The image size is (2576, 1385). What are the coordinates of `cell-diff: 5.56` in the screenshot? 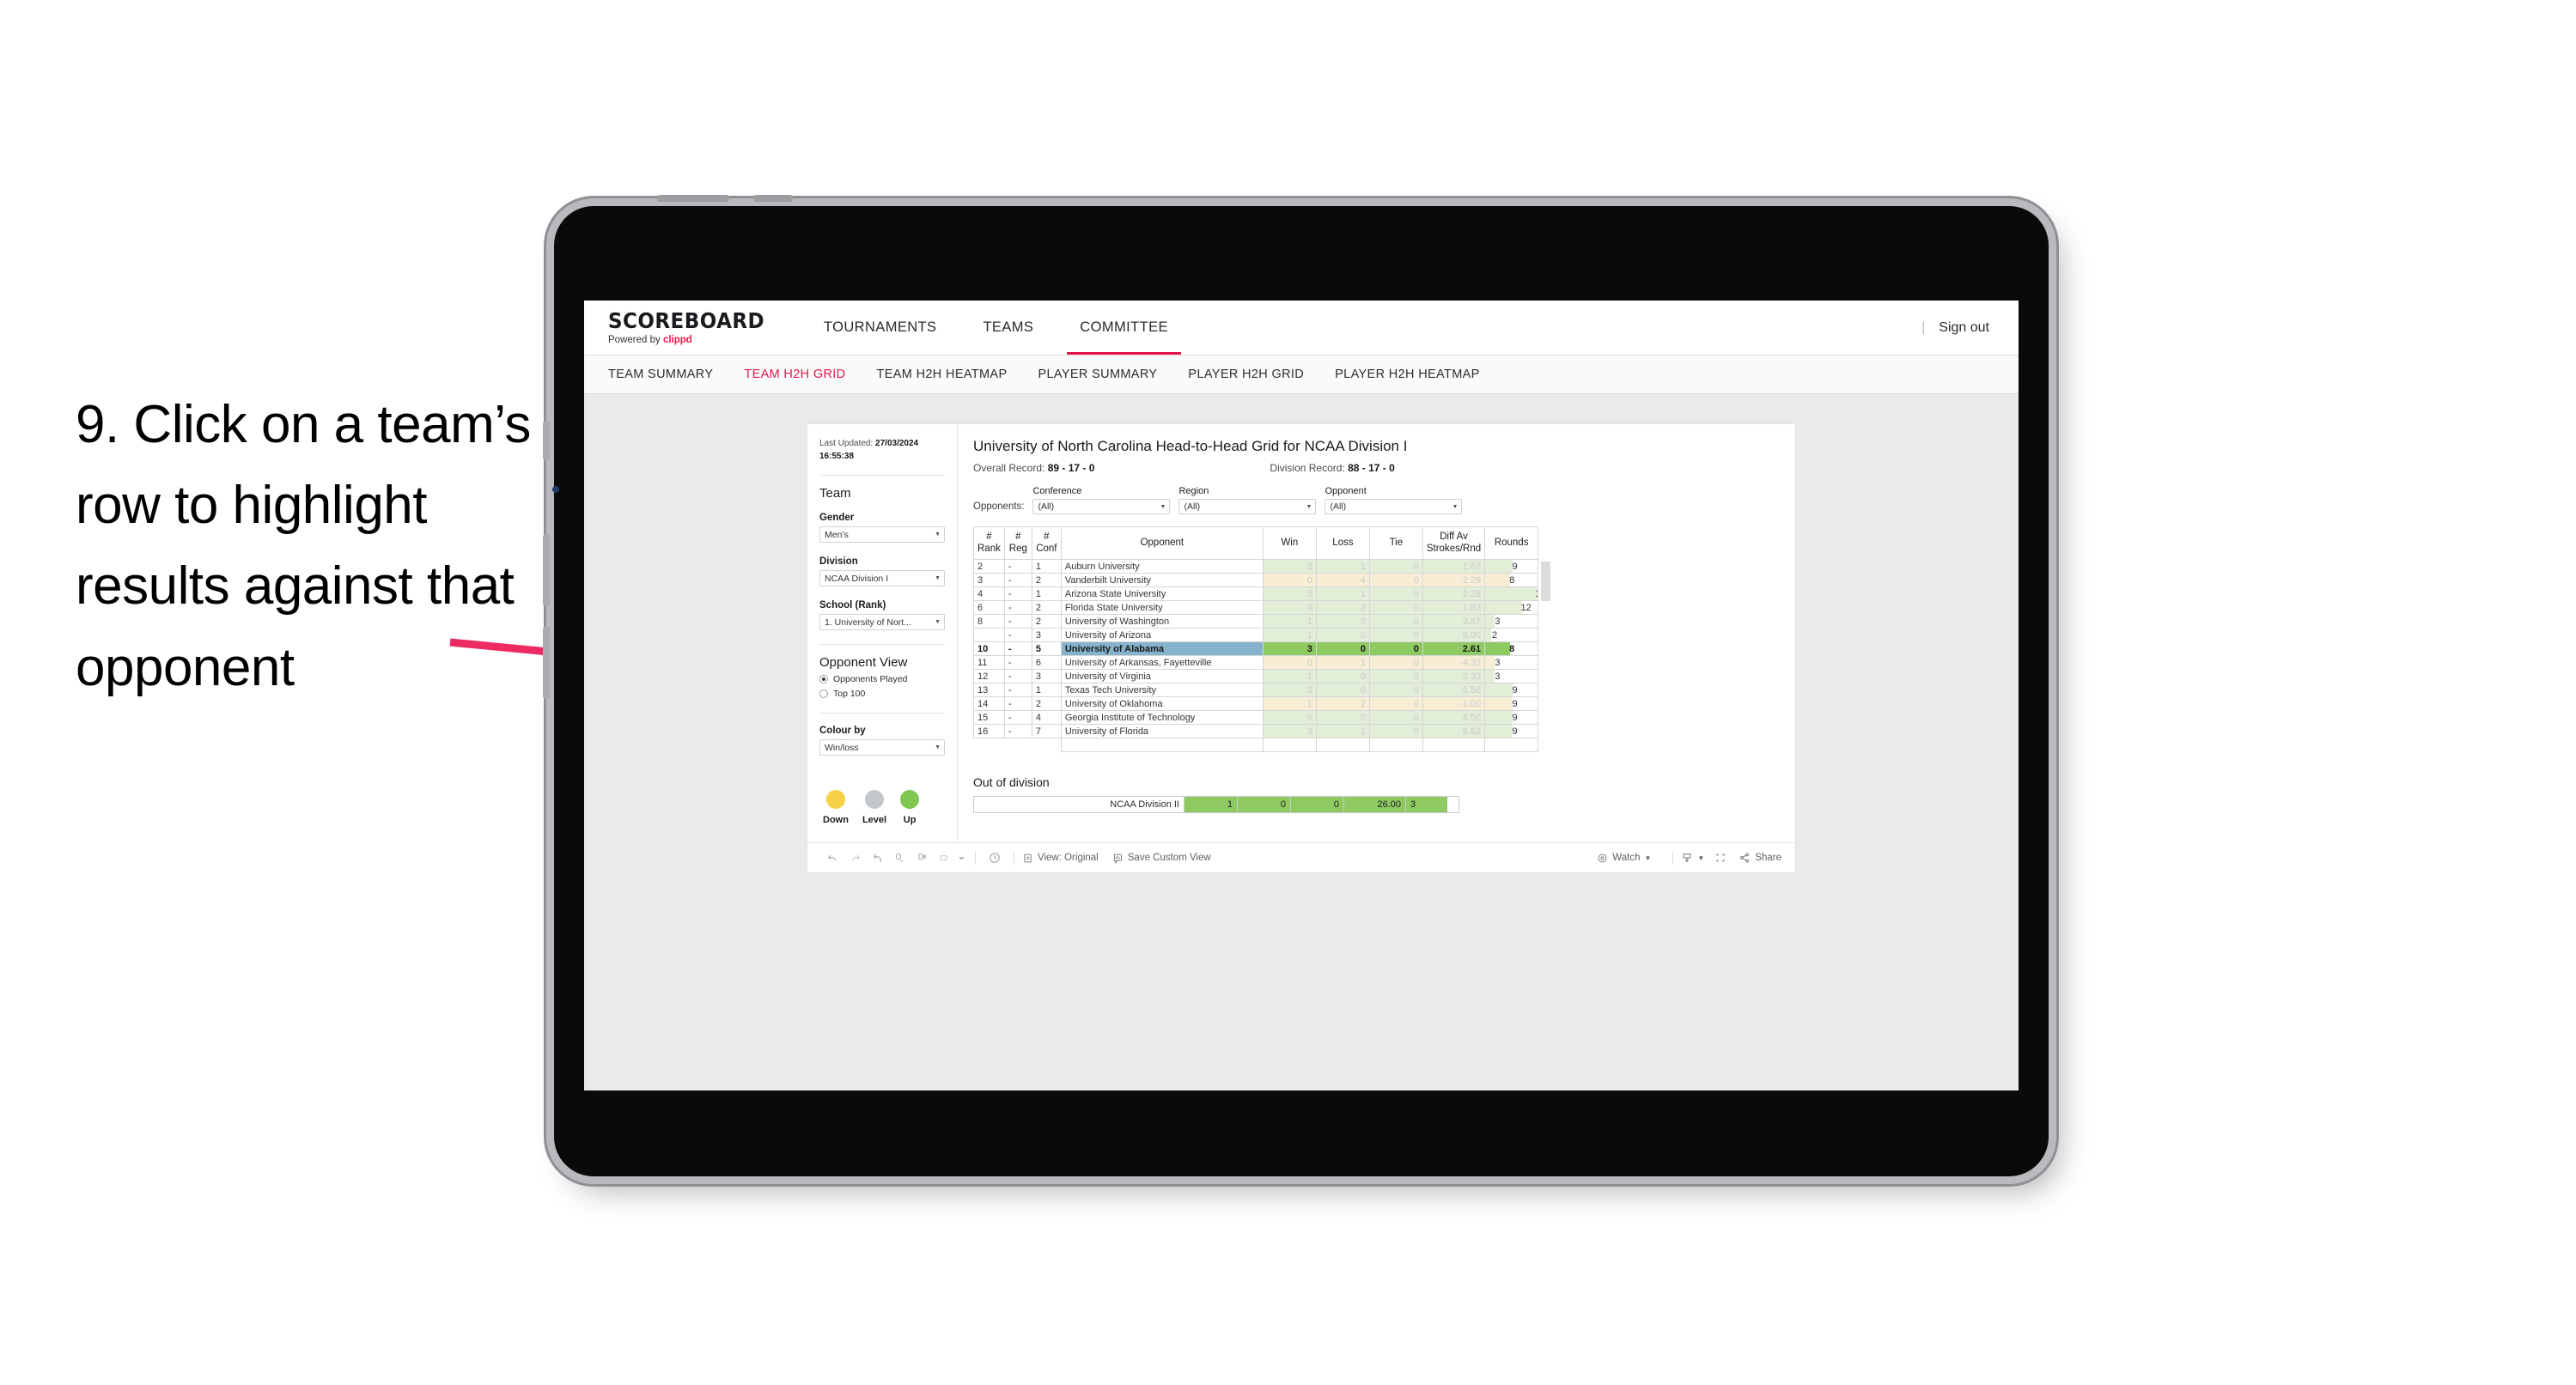 It's located at (1454, 690).